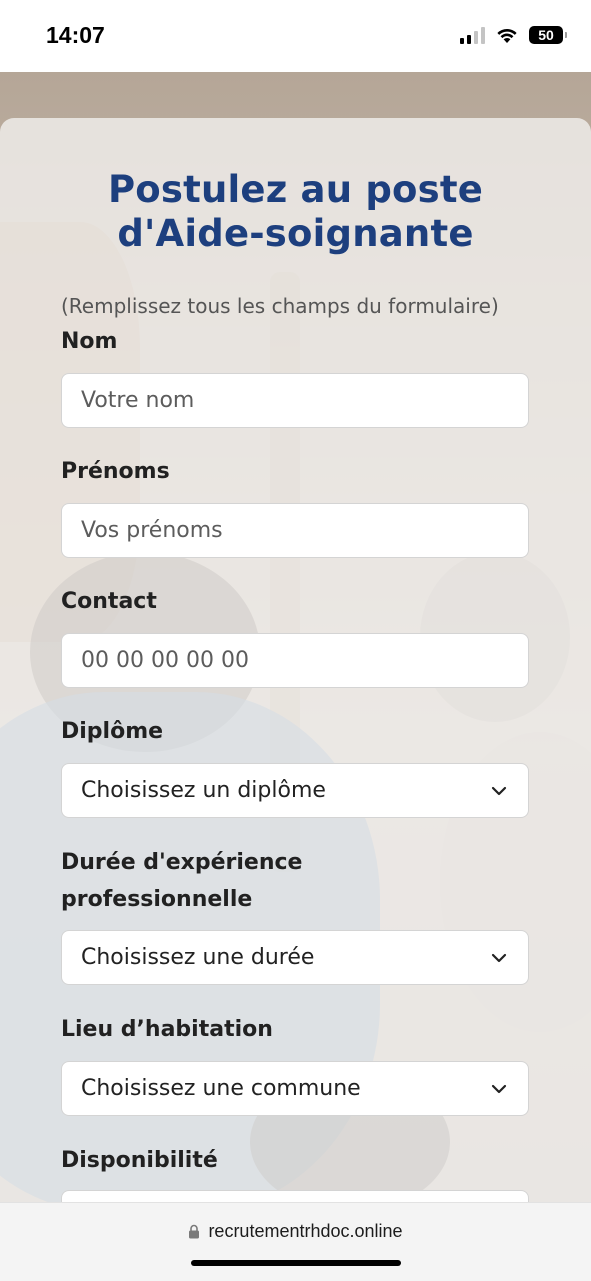  I want to click on prenoms-placeholder: Vos prénoms, so click(152, 530).